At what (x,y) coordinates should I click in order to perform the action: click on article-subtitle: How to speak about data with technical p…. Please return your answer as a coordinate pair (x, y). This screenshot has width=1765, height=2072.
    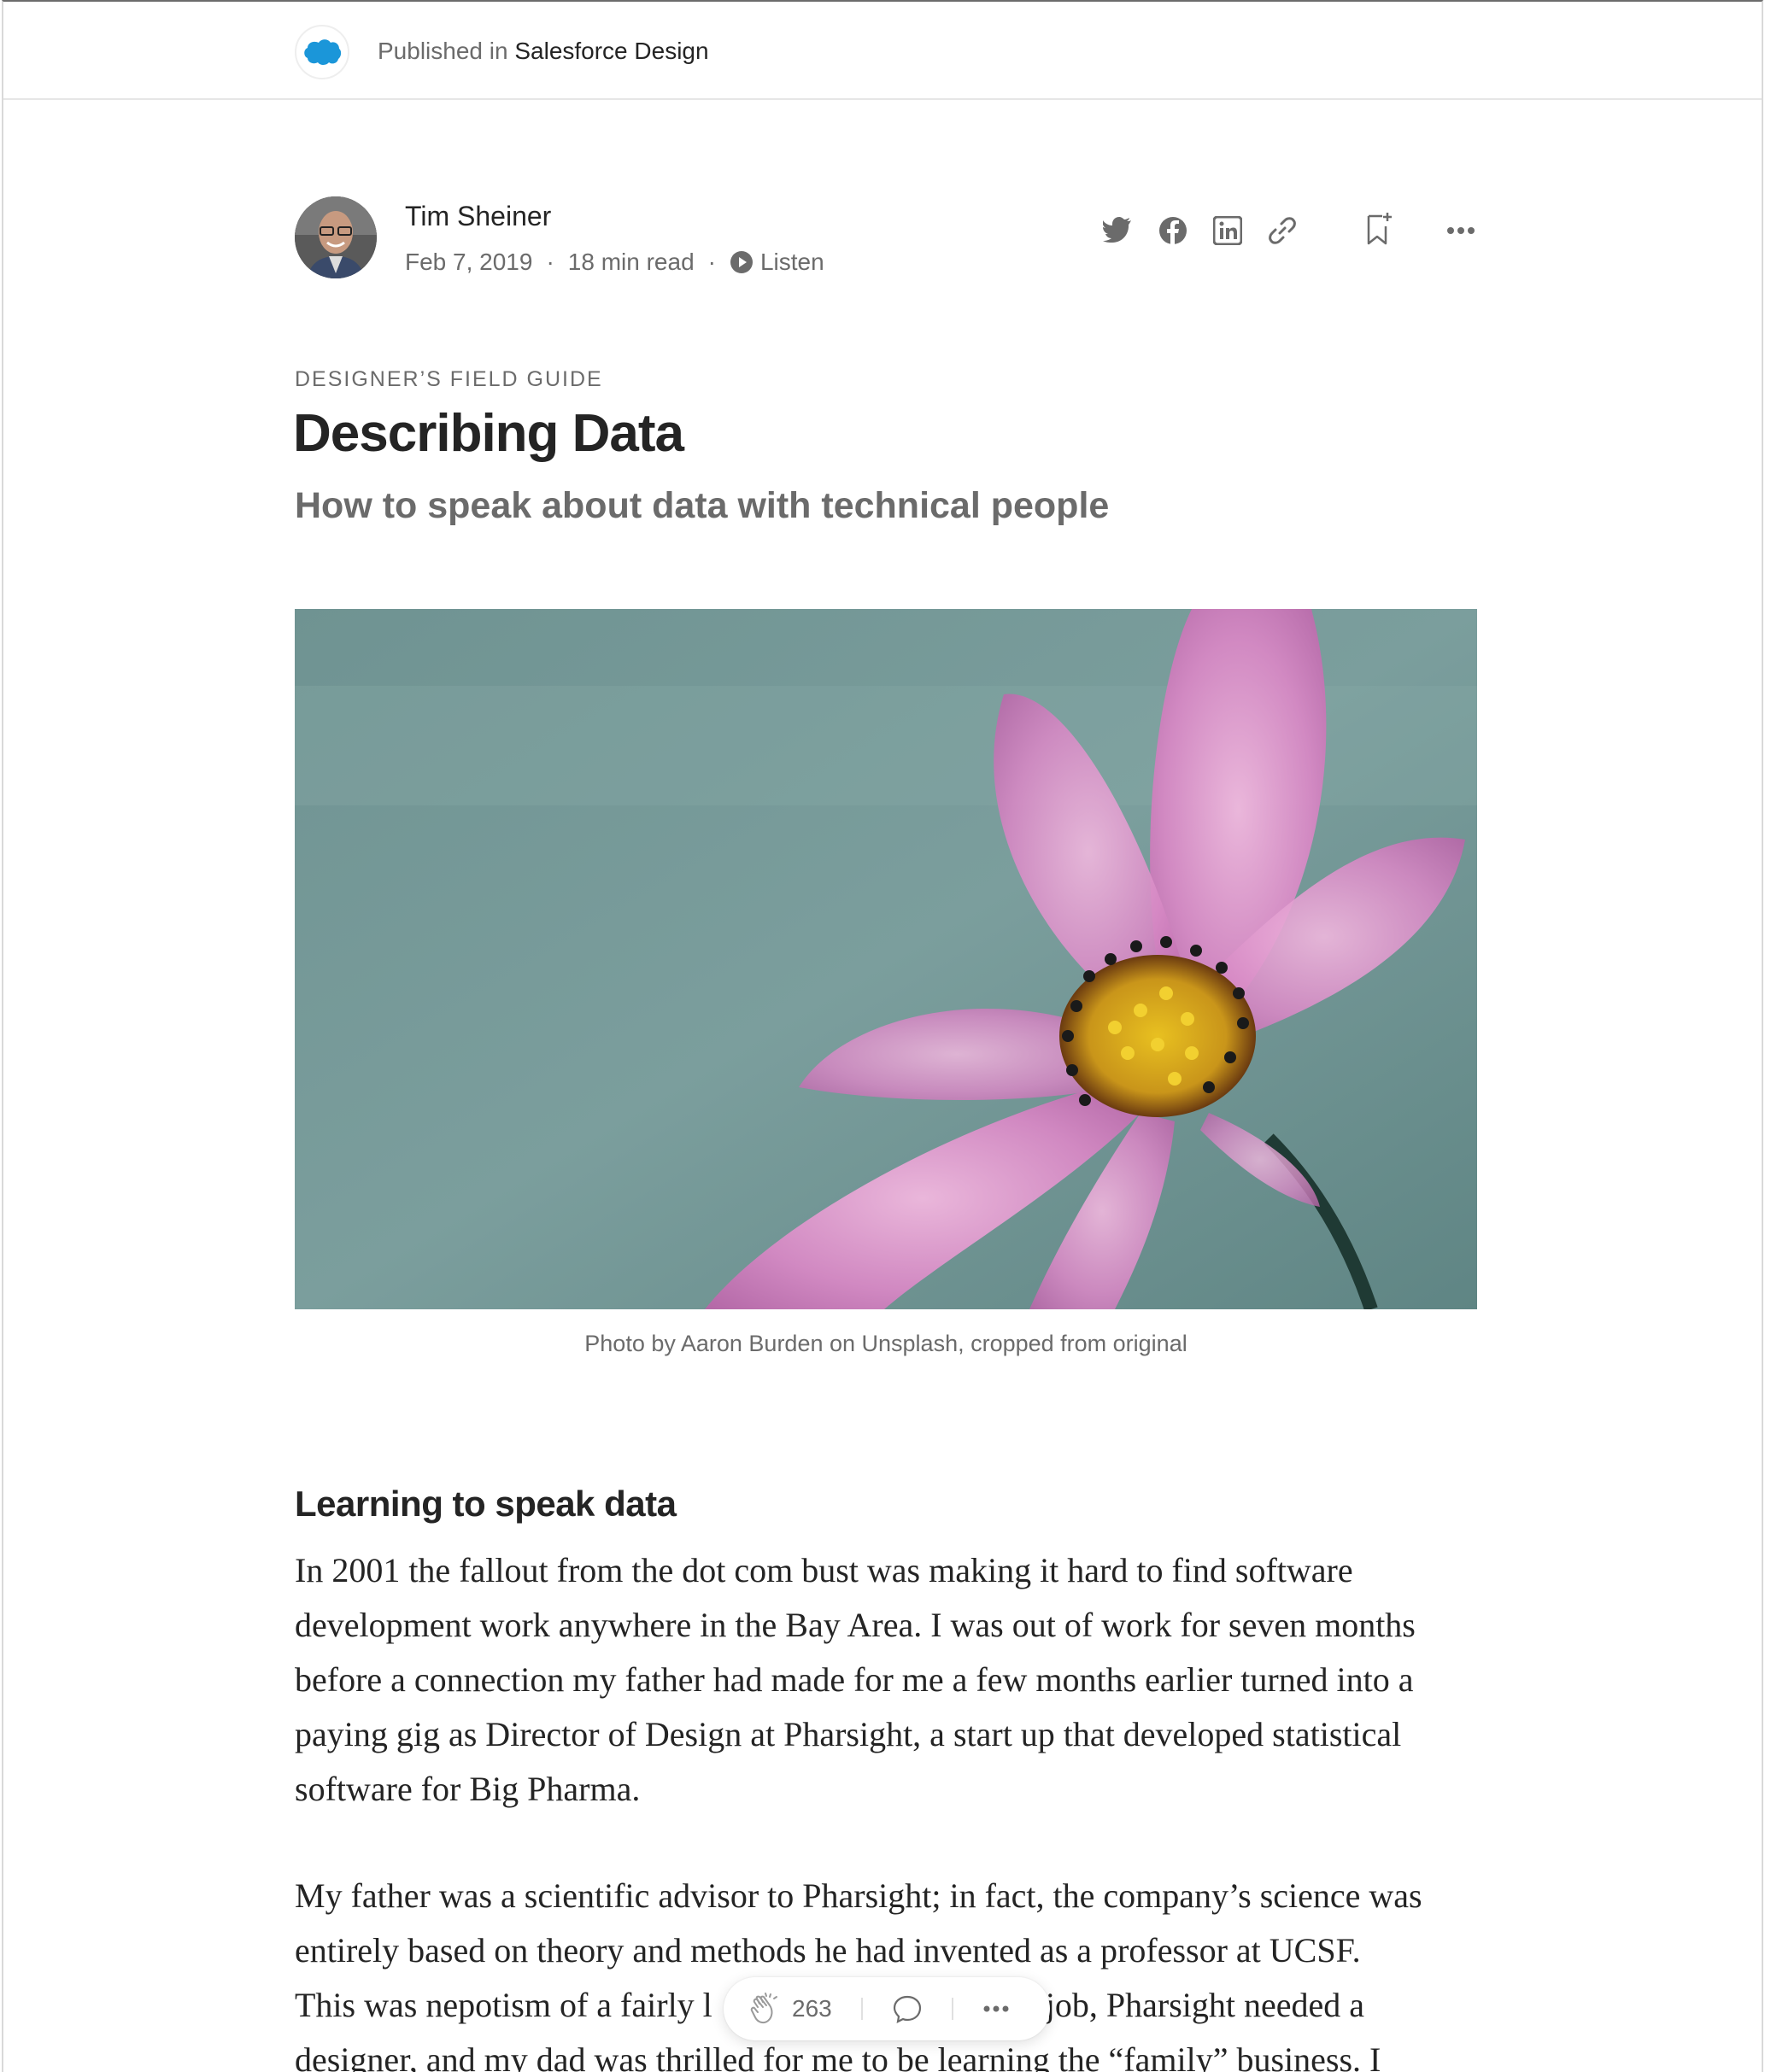
    Looking at the image, I should click on (702, 505).